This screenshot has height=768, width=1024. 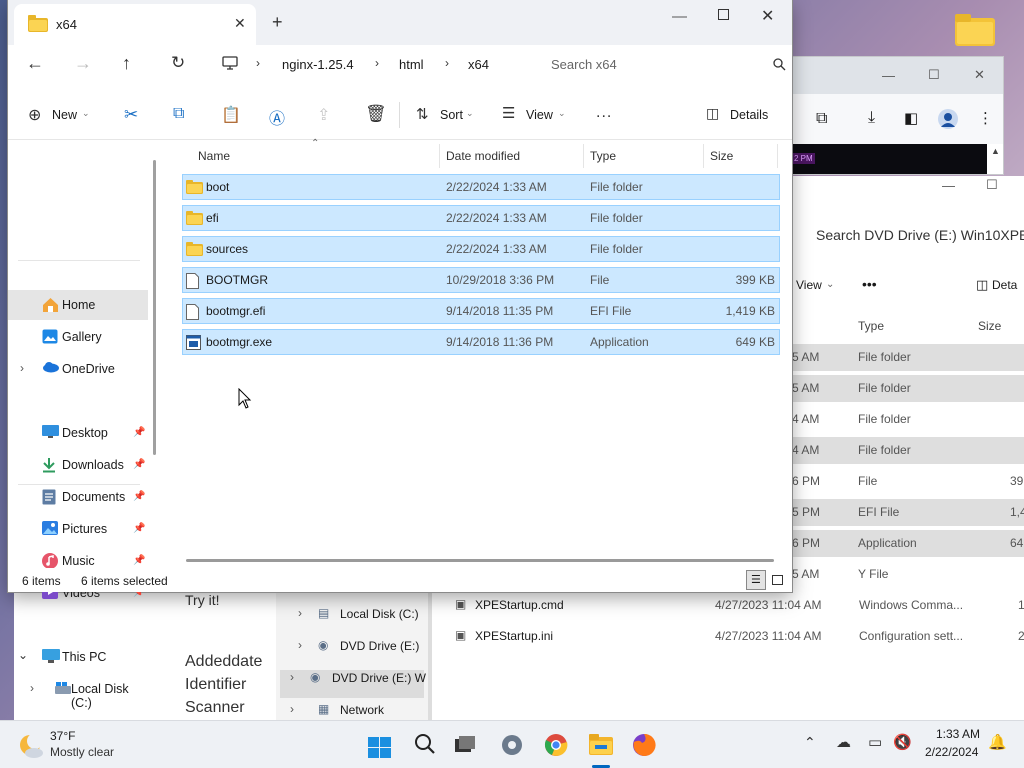 I want to click on tiles-view-toggle, so click(x=778, y=580).